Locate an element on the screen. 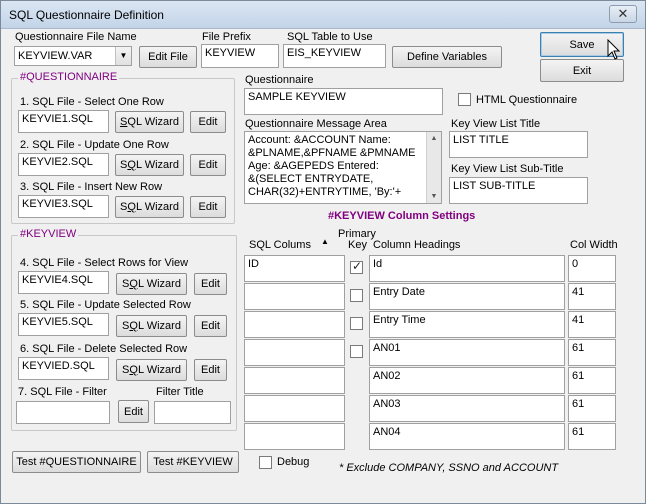 Image resolution: width=646 pixels, height=504 pixels. edit-sql-1-button: Edit is located at coordinates (208, 122).